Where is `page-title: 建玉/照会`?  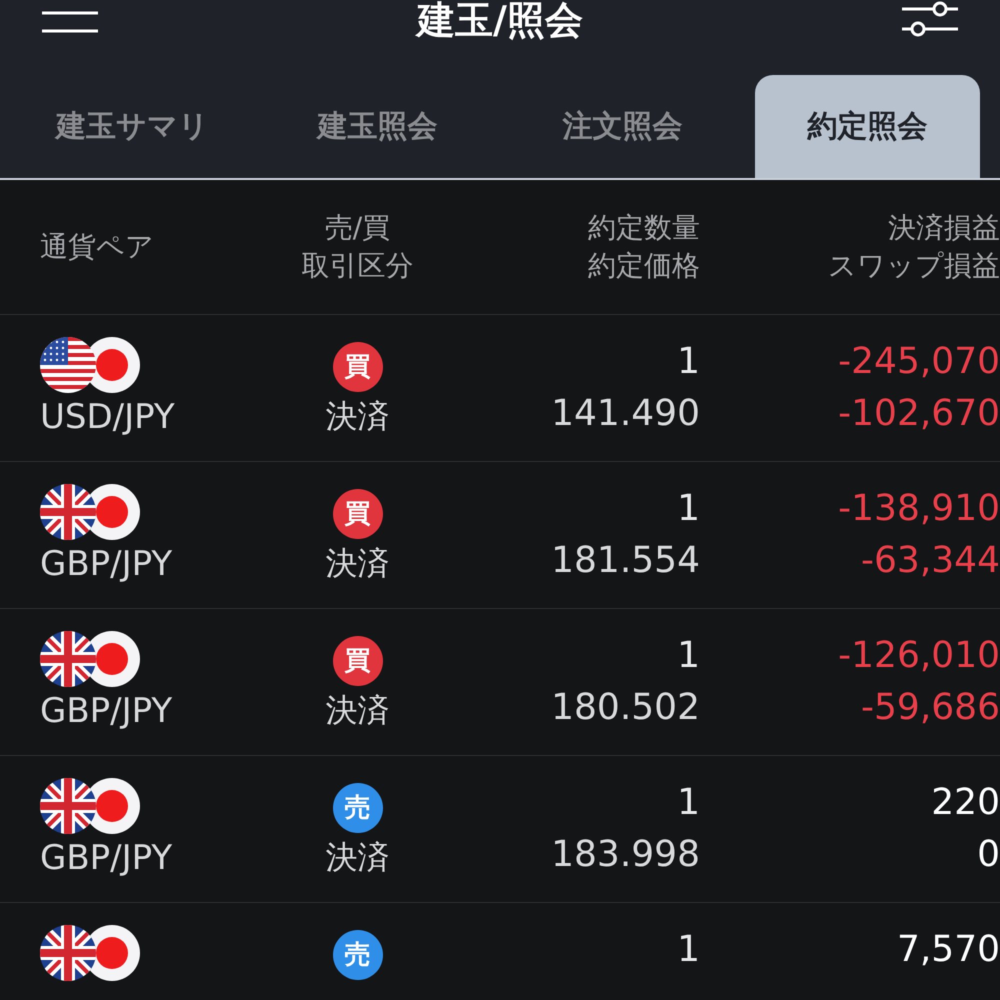 page-title: 建玉/照会 is located at coordinates (500, 22).